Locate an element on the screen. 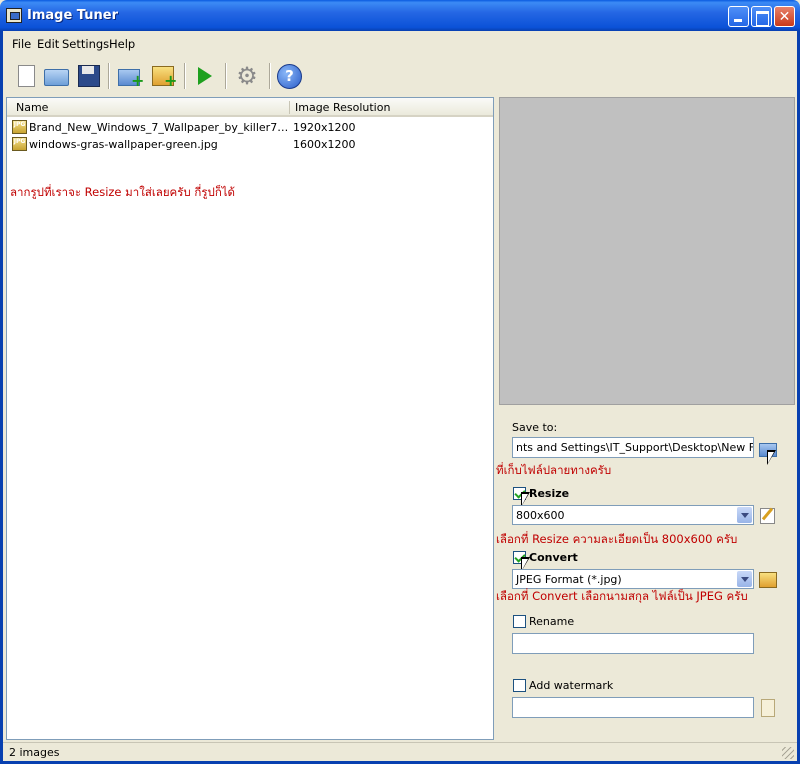  app-icon is located at coordinates (14, 15).